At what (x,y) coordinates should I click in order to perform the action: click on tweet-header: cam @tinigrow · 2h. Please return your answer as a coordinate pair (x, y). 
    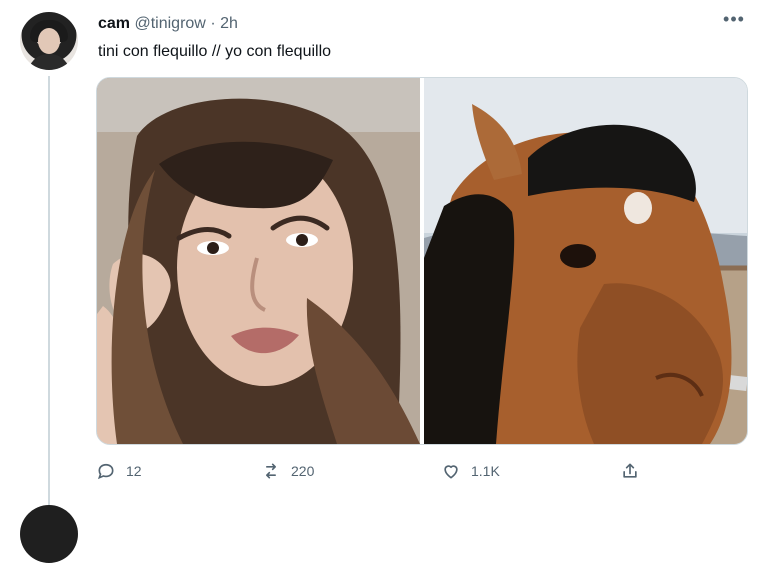
    Looking at the image, I should click on (168, 24).